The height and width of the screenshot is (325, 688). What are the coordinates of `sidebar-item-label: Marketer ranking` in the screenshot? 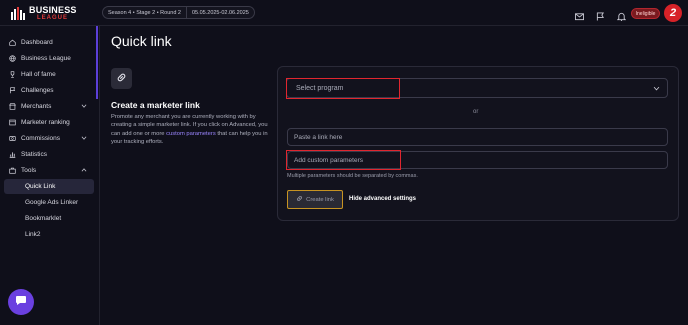 It's located at (45, 122).